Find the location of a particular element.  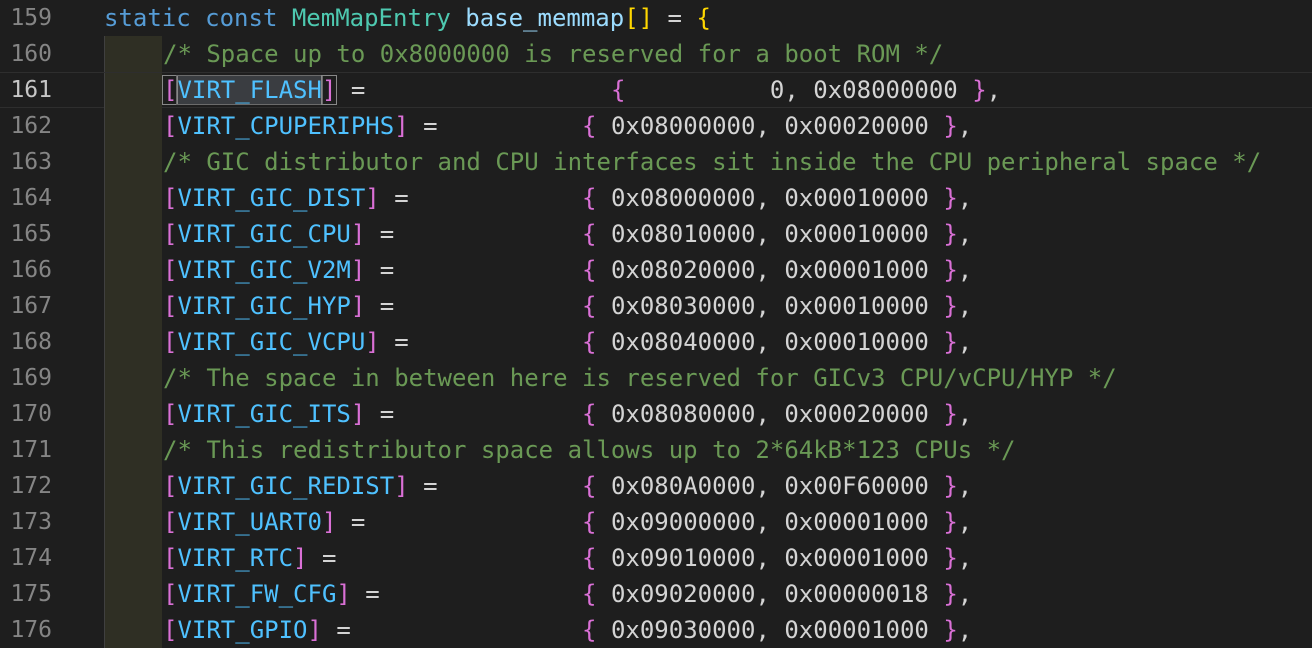

base-value: 0x080A0000 is located at coordinates (683, 486).